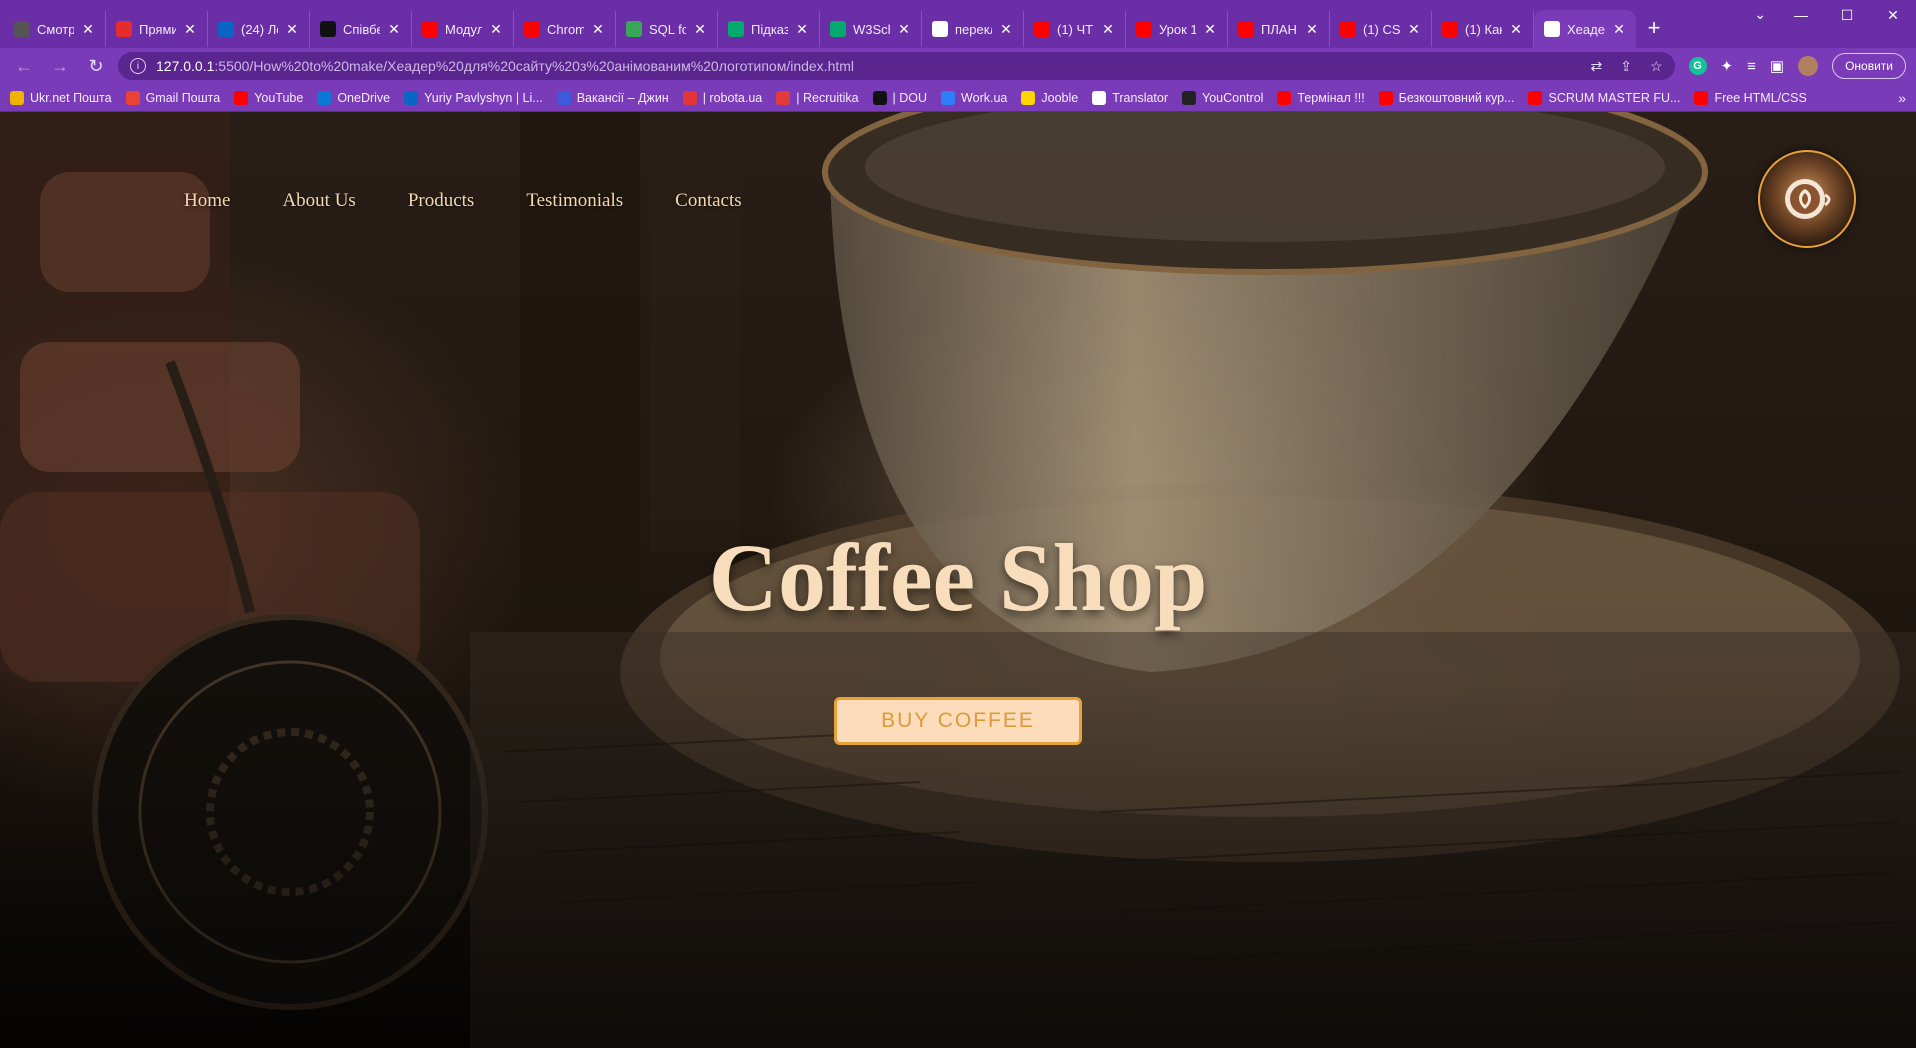  Describe the element at coordinates (1177, 29) in the screenshot. I see `browser-tab: Урок 1 ✕` at that location.